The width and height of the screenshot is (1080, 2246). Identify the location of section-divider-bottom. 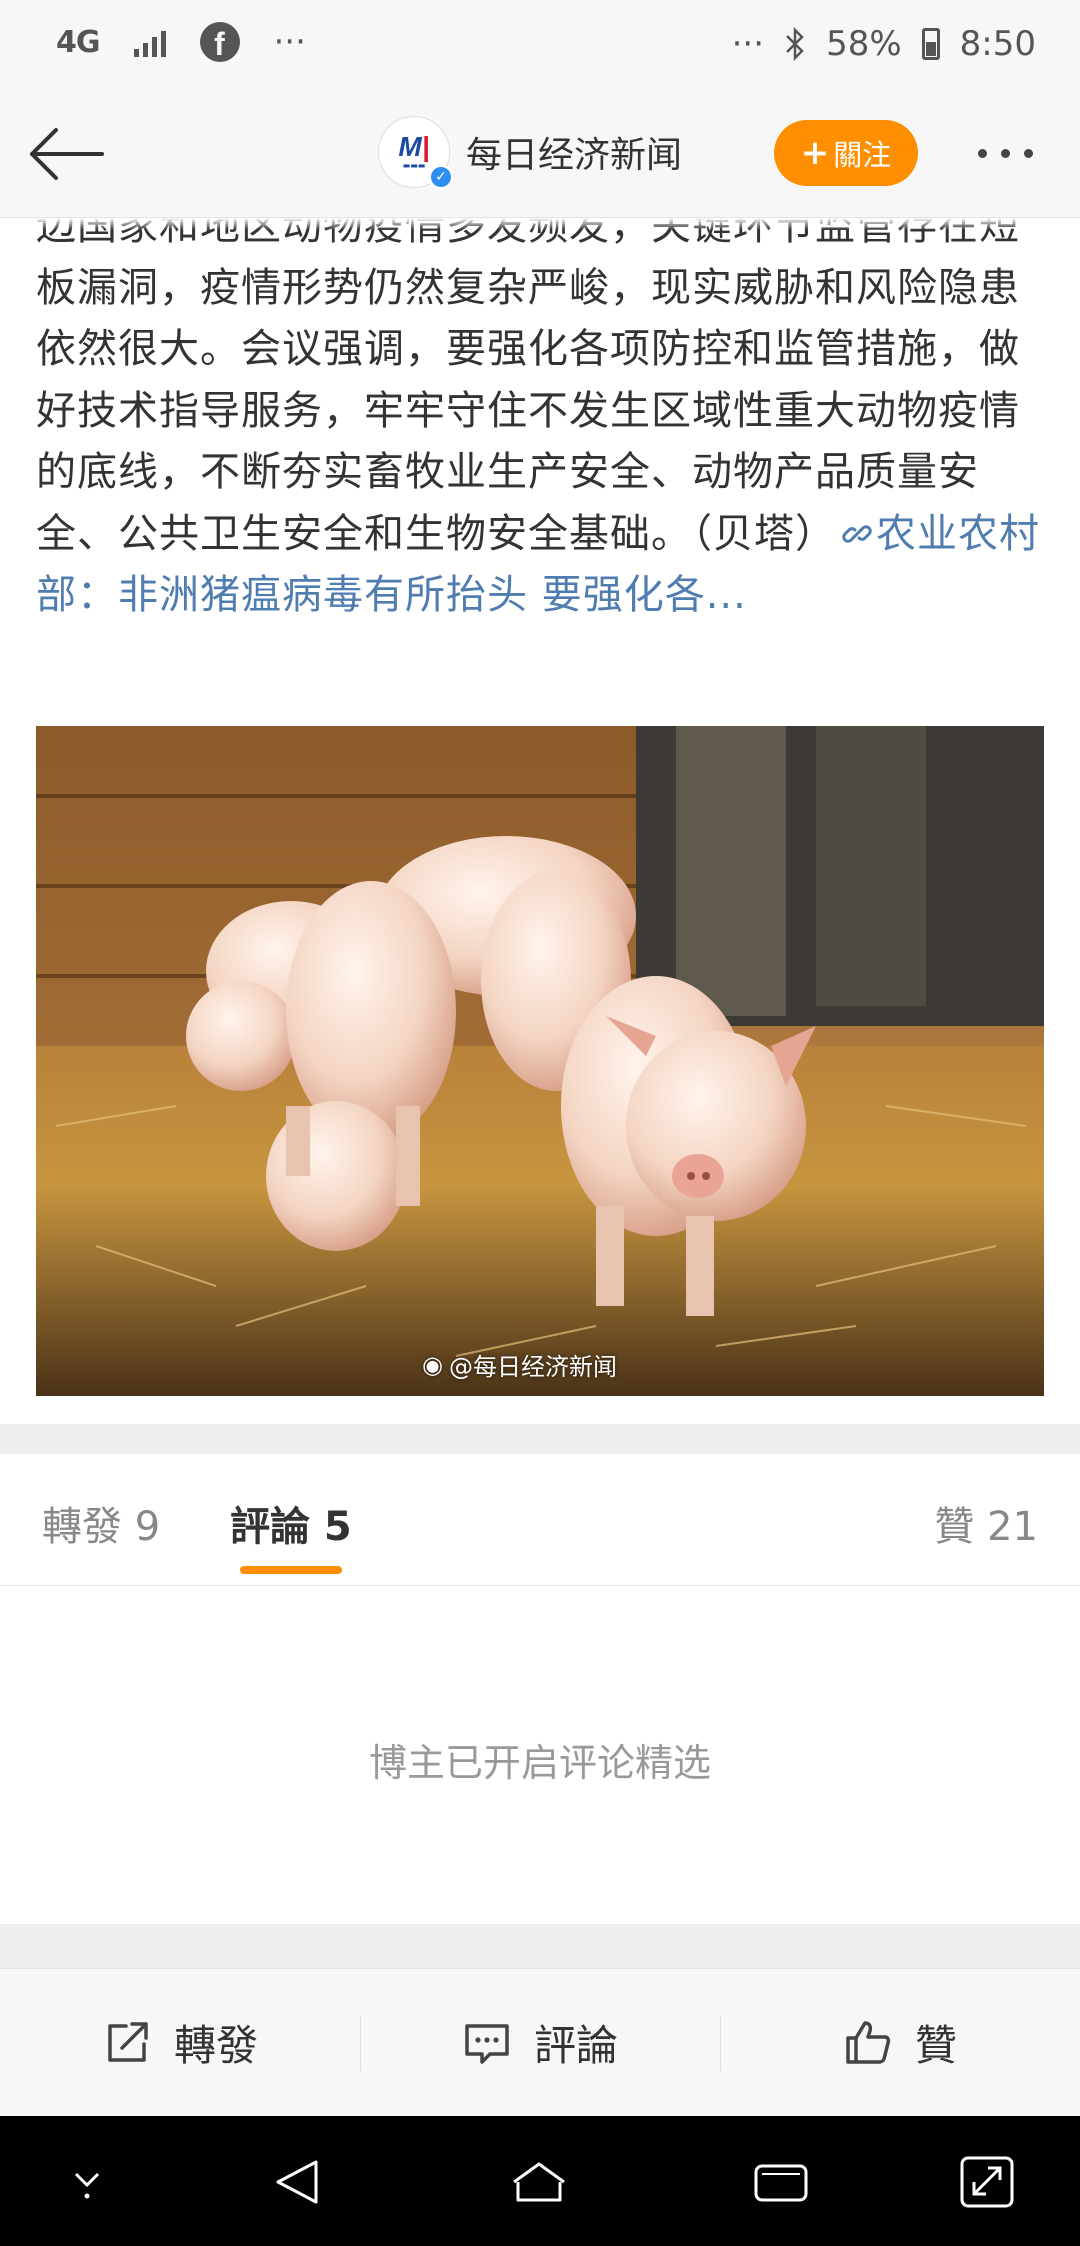
(540, 1946).